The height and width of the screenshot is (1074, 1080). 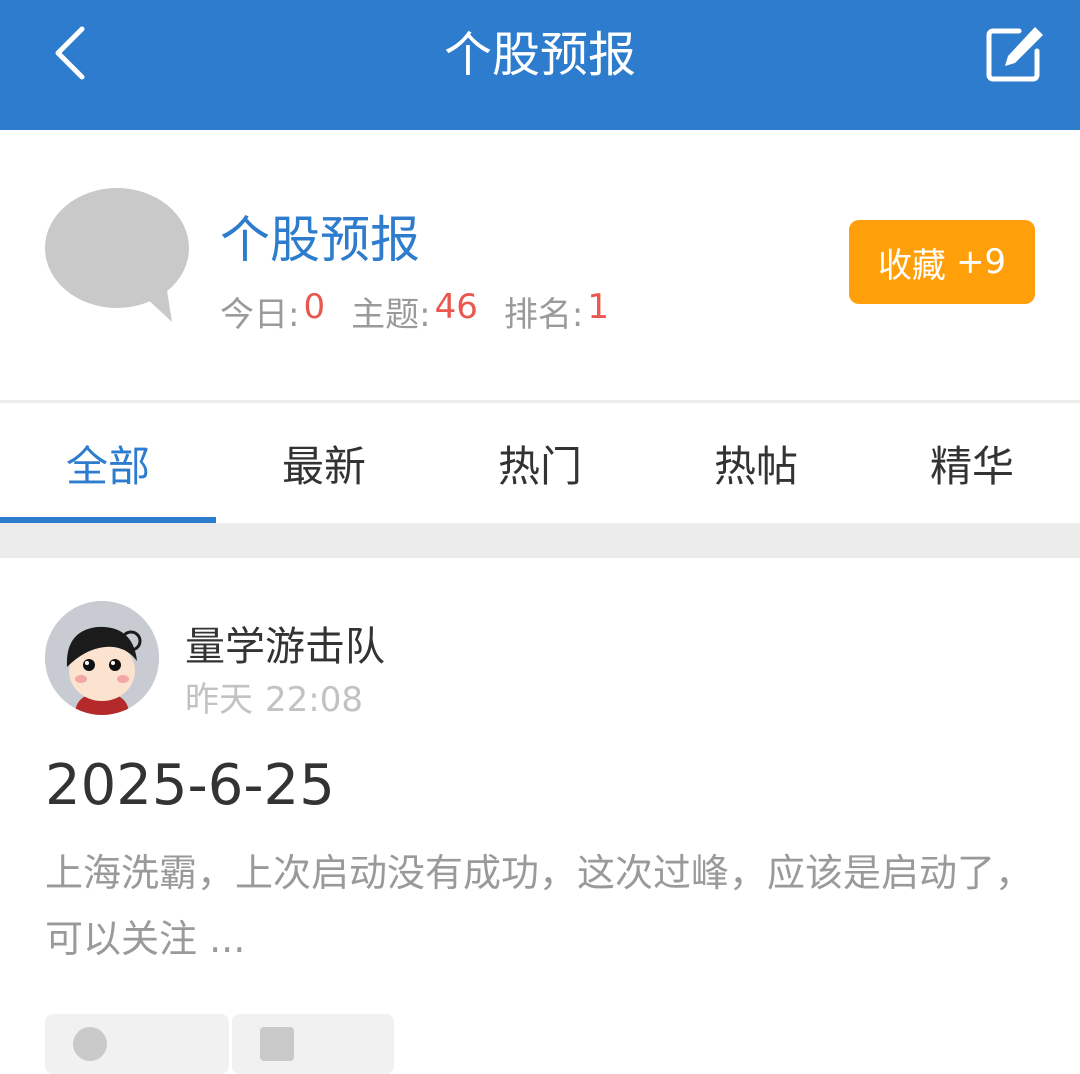 I want to click on replies-chip, so click(x=313, y=1044).